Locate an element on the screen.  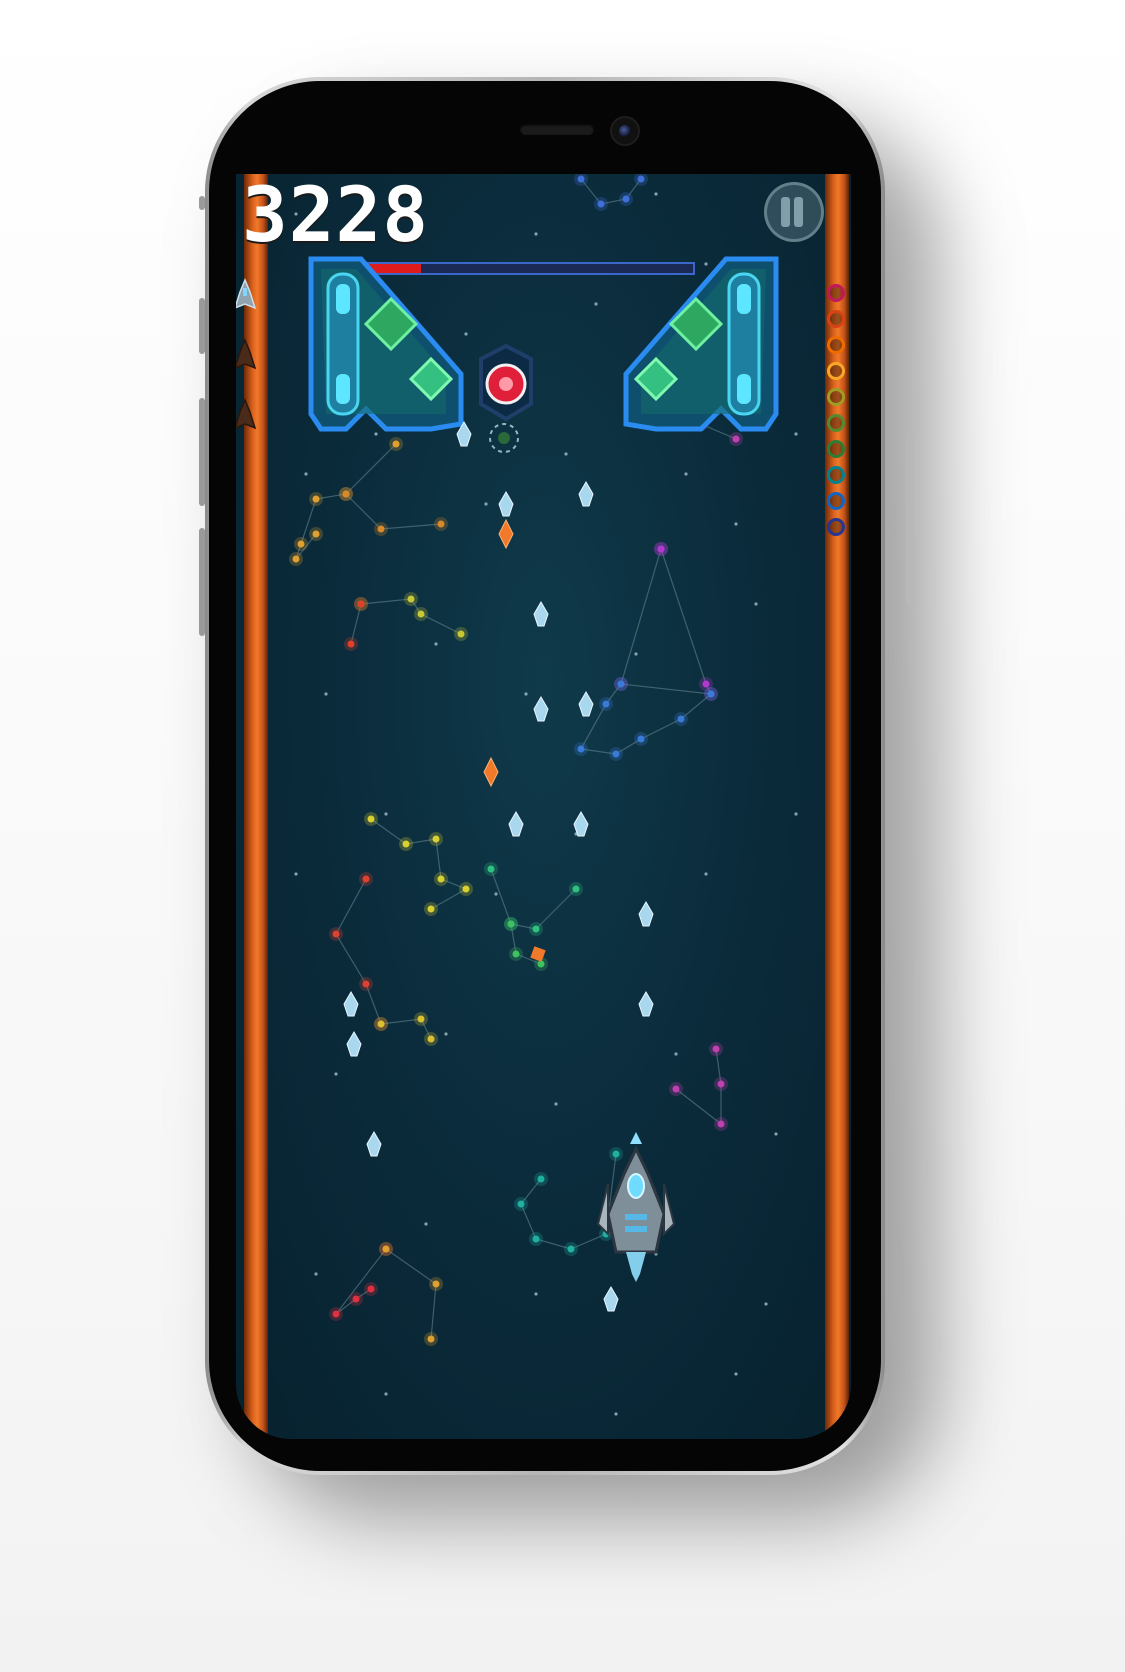
player-ship-wing-left is located at coordinates (602, 1210).